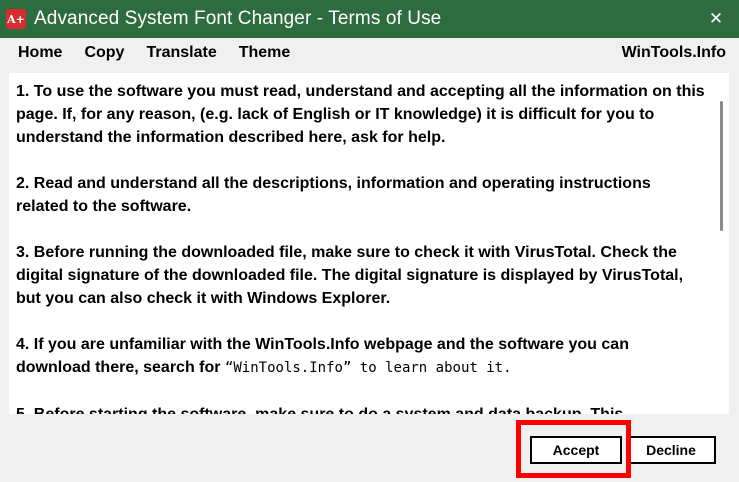  I want to click on accept-button: Accept, so click(576, 450).